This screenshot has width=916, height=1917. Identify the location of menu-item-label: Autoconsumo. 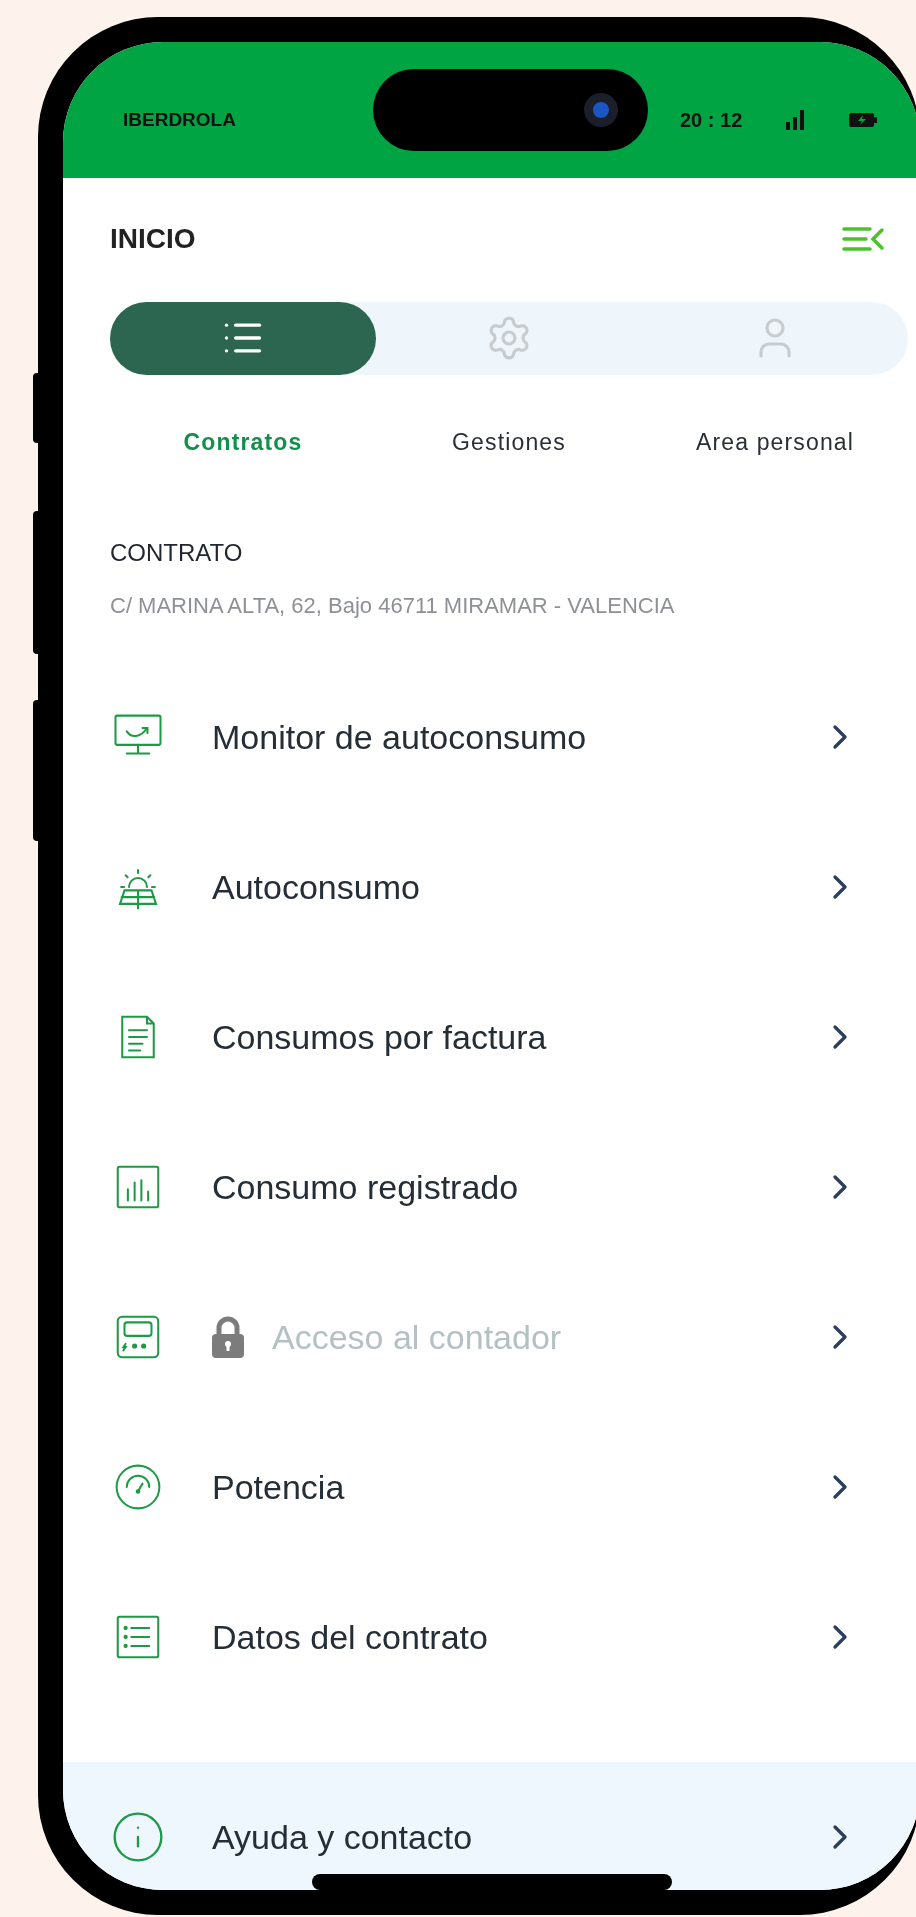
(316, 887).